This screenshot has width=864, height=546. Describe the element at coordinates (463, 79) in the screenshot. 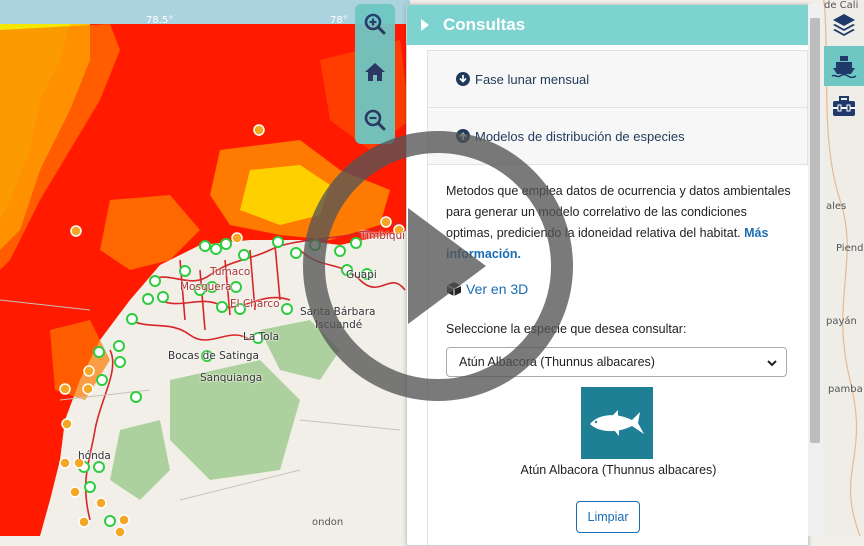

I see `arrow-down-circle-icon` at that location.